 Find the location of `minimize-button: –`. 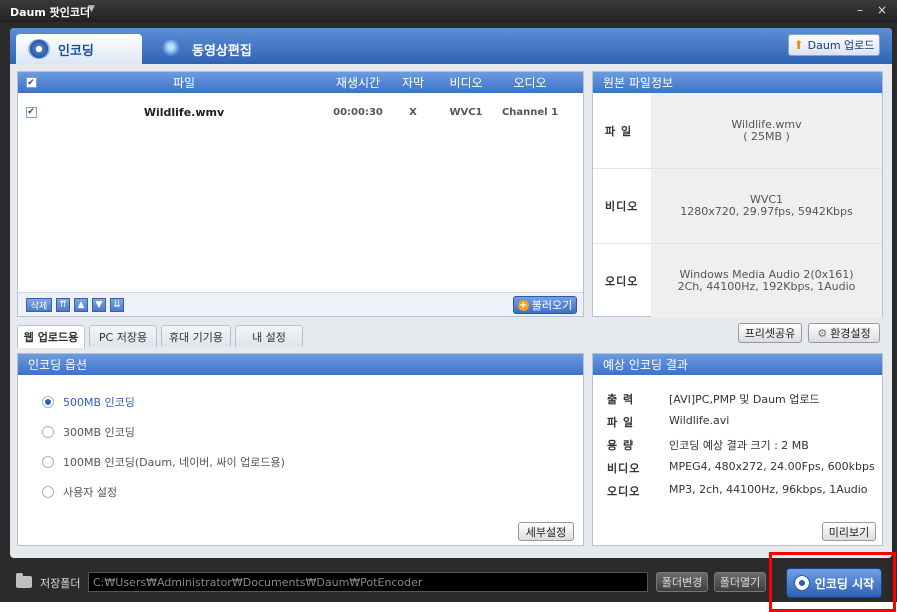

minimize-button: – is located at coordinates (860, 10).